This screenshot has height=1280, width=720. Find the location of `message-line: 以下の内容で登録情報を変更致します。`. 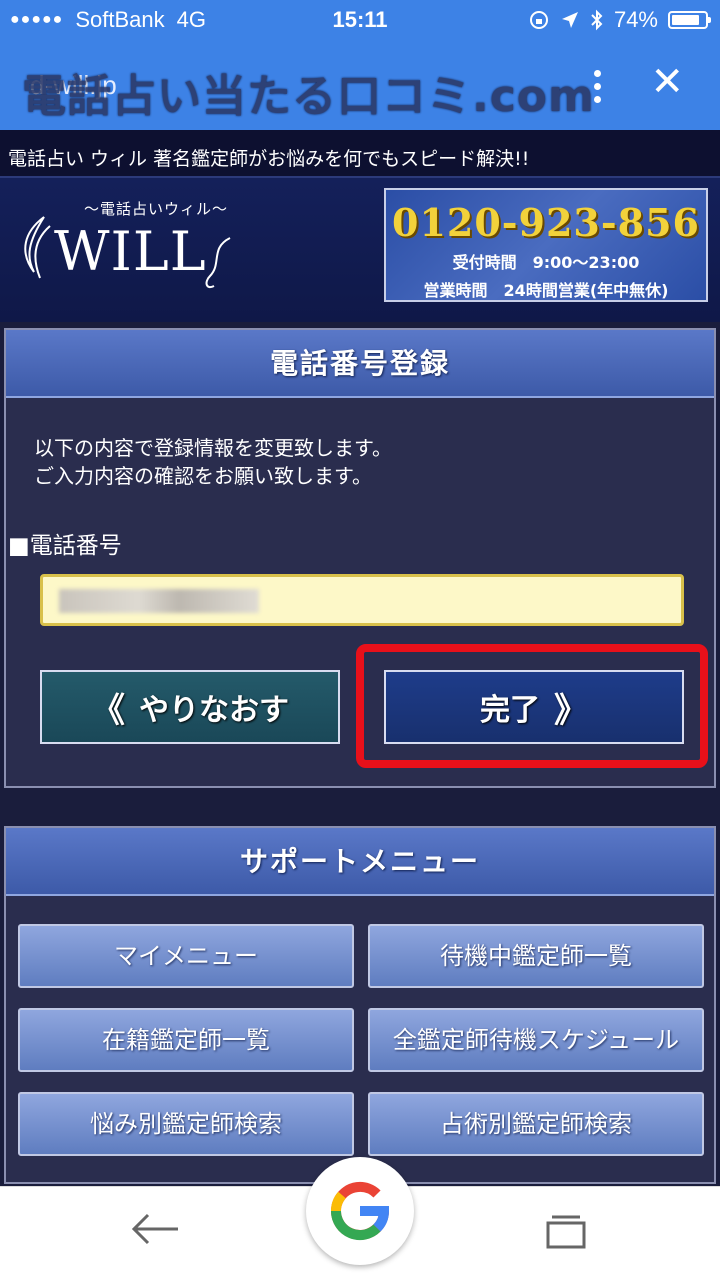

message-line: 以下の内容で登録情報を変更致します。 is located at coordinates (213, 448).